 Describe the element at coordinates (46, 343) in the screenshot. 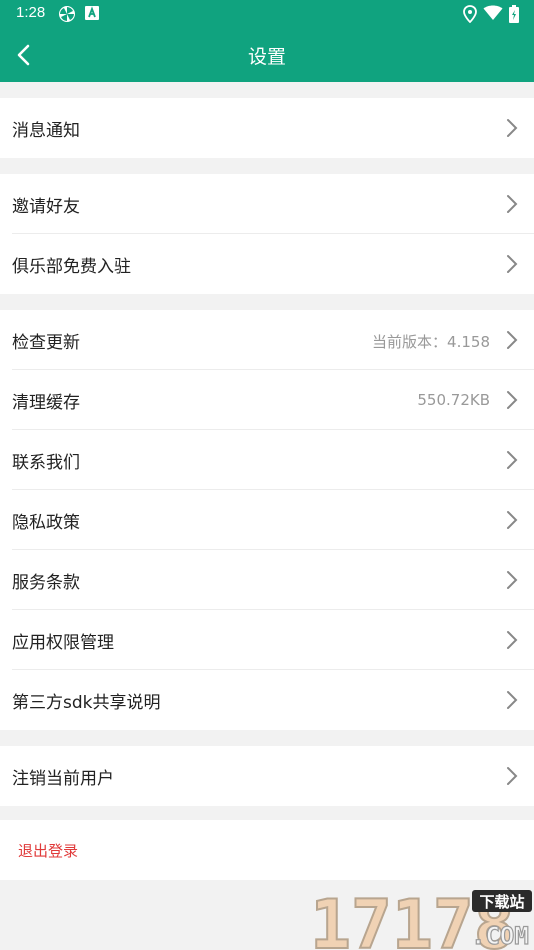

I see `settings-item-label: 检查更新` at that location.